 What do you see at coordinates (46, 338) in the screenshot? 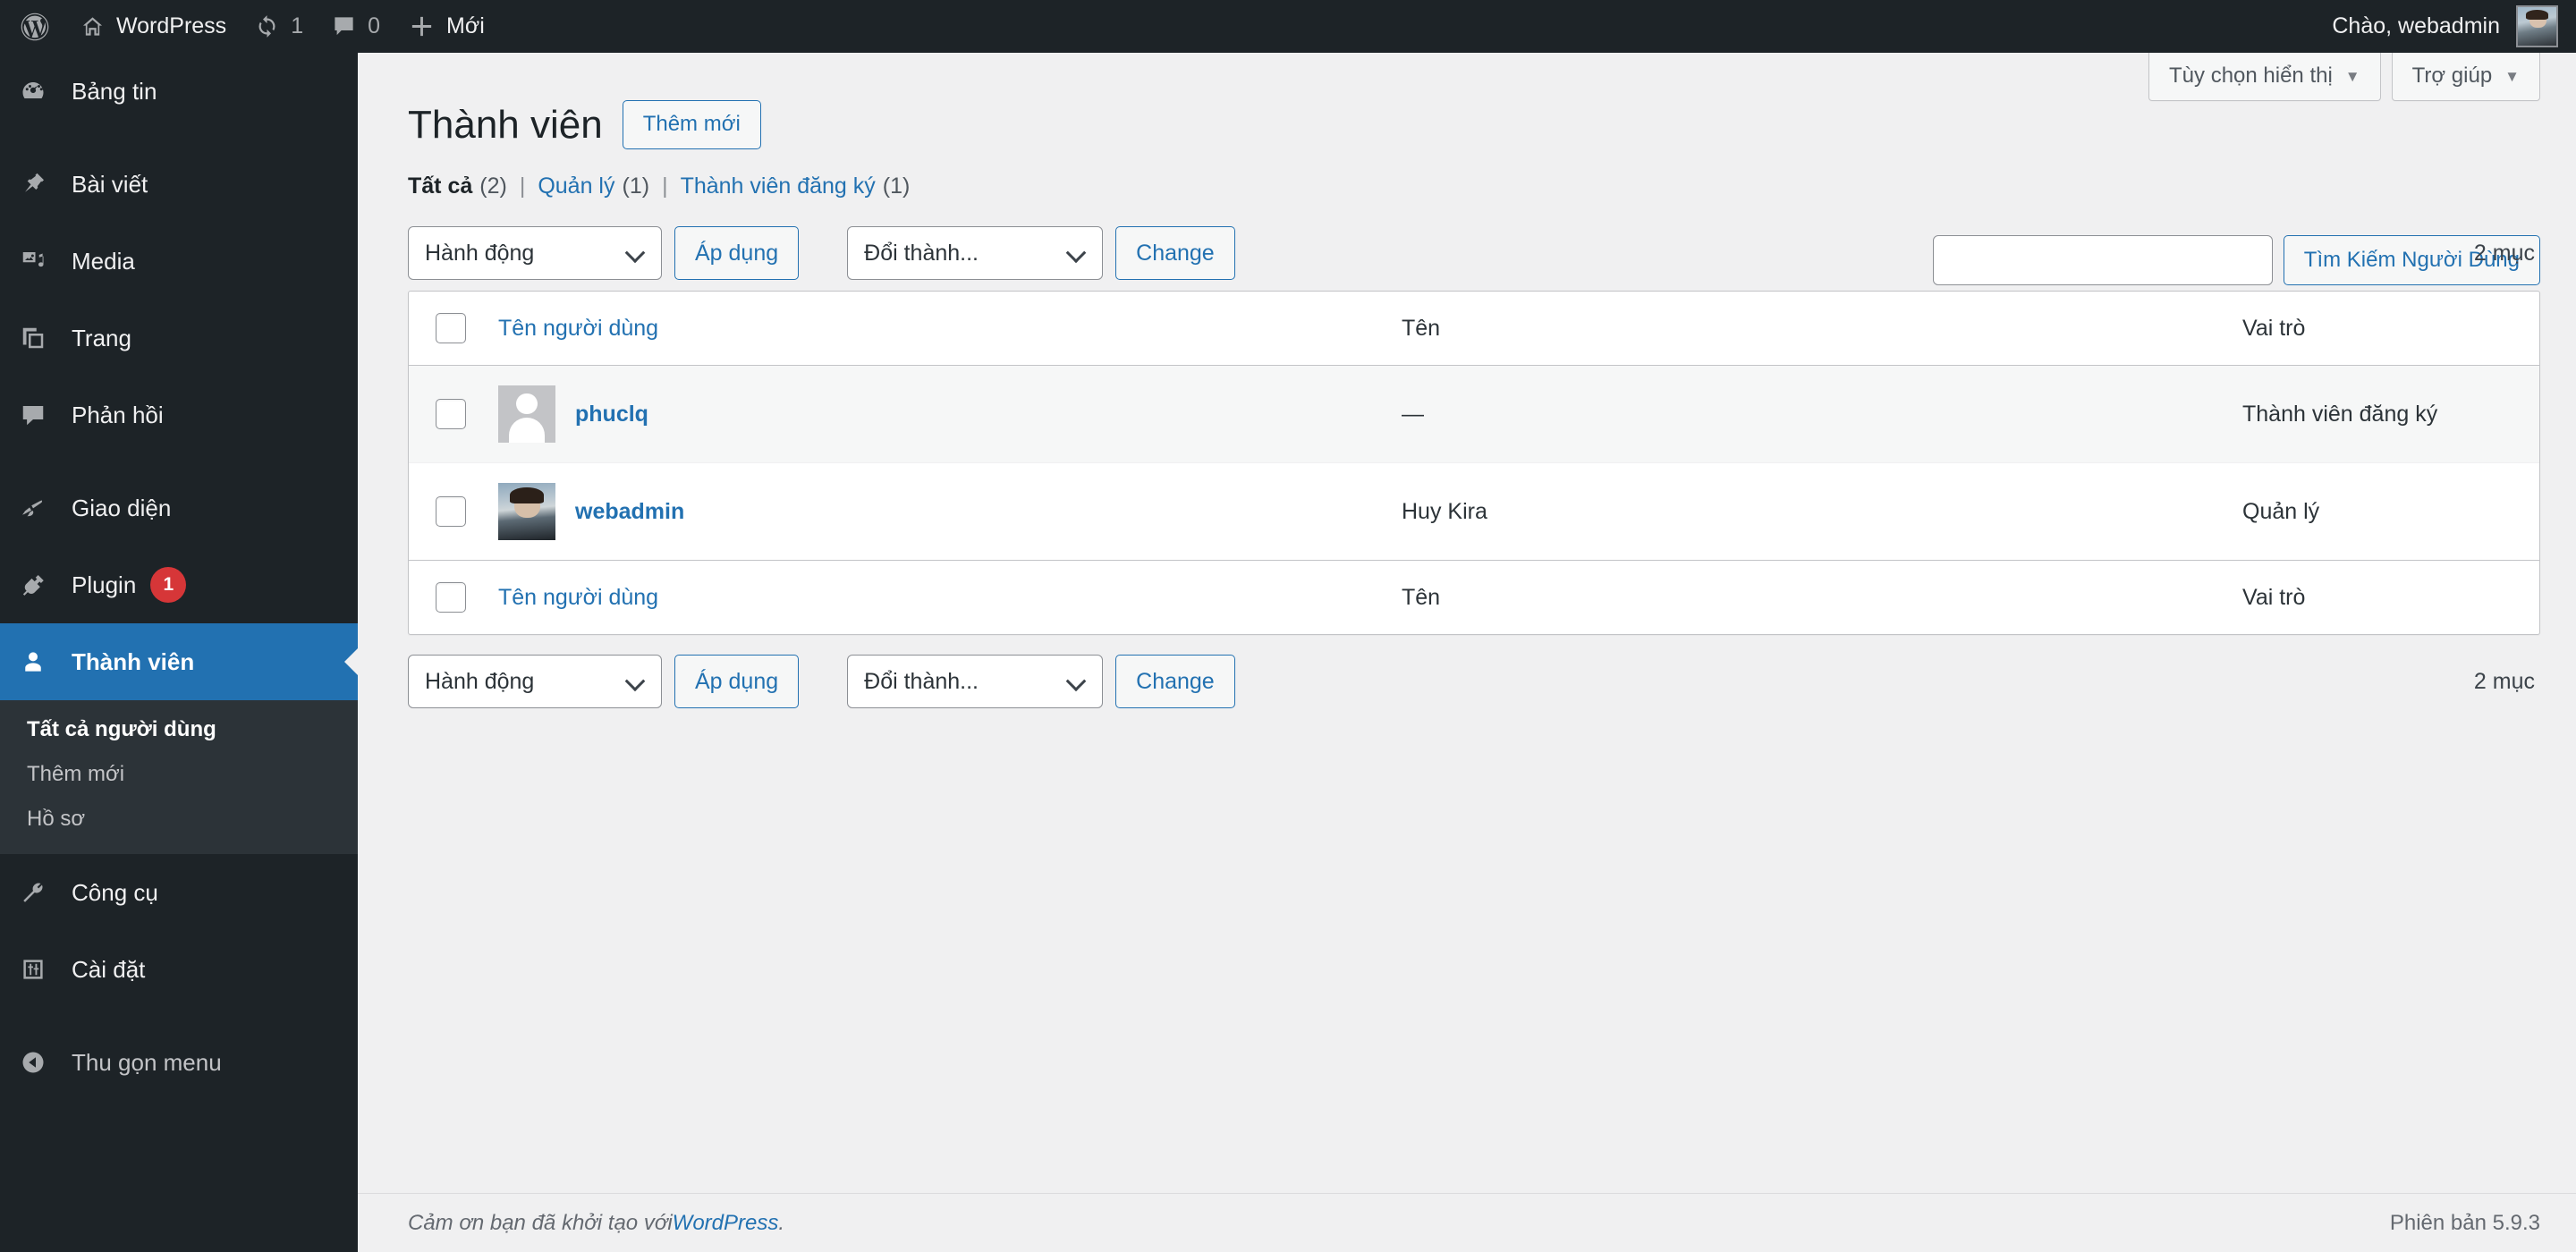
I see `pages-icon` at bounding box center [46, 338].